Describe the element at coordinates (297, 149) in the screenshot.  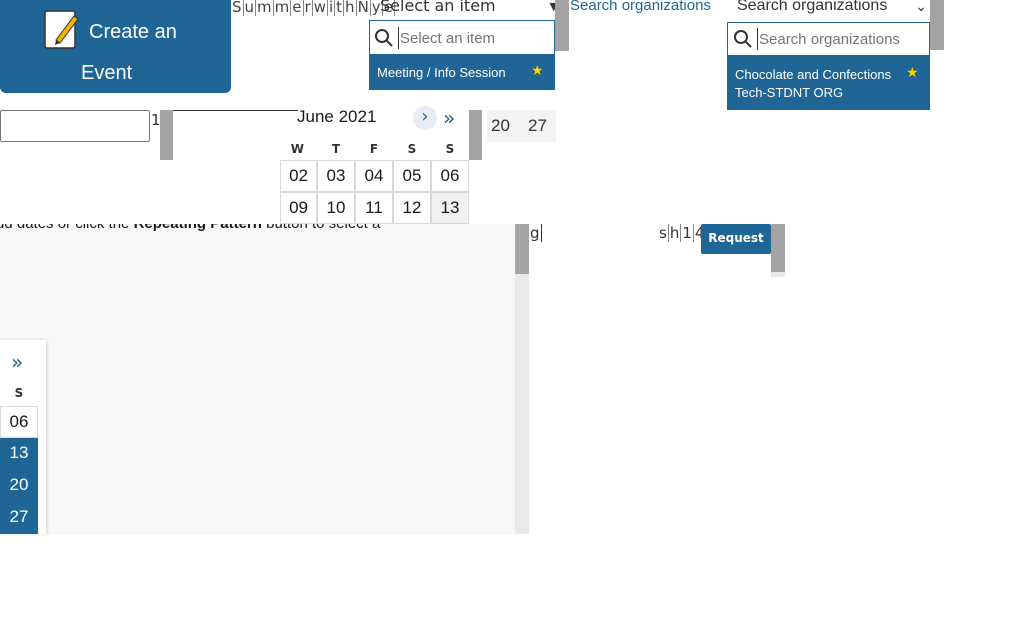
I see `calendar-weekday-header: W` at that location.